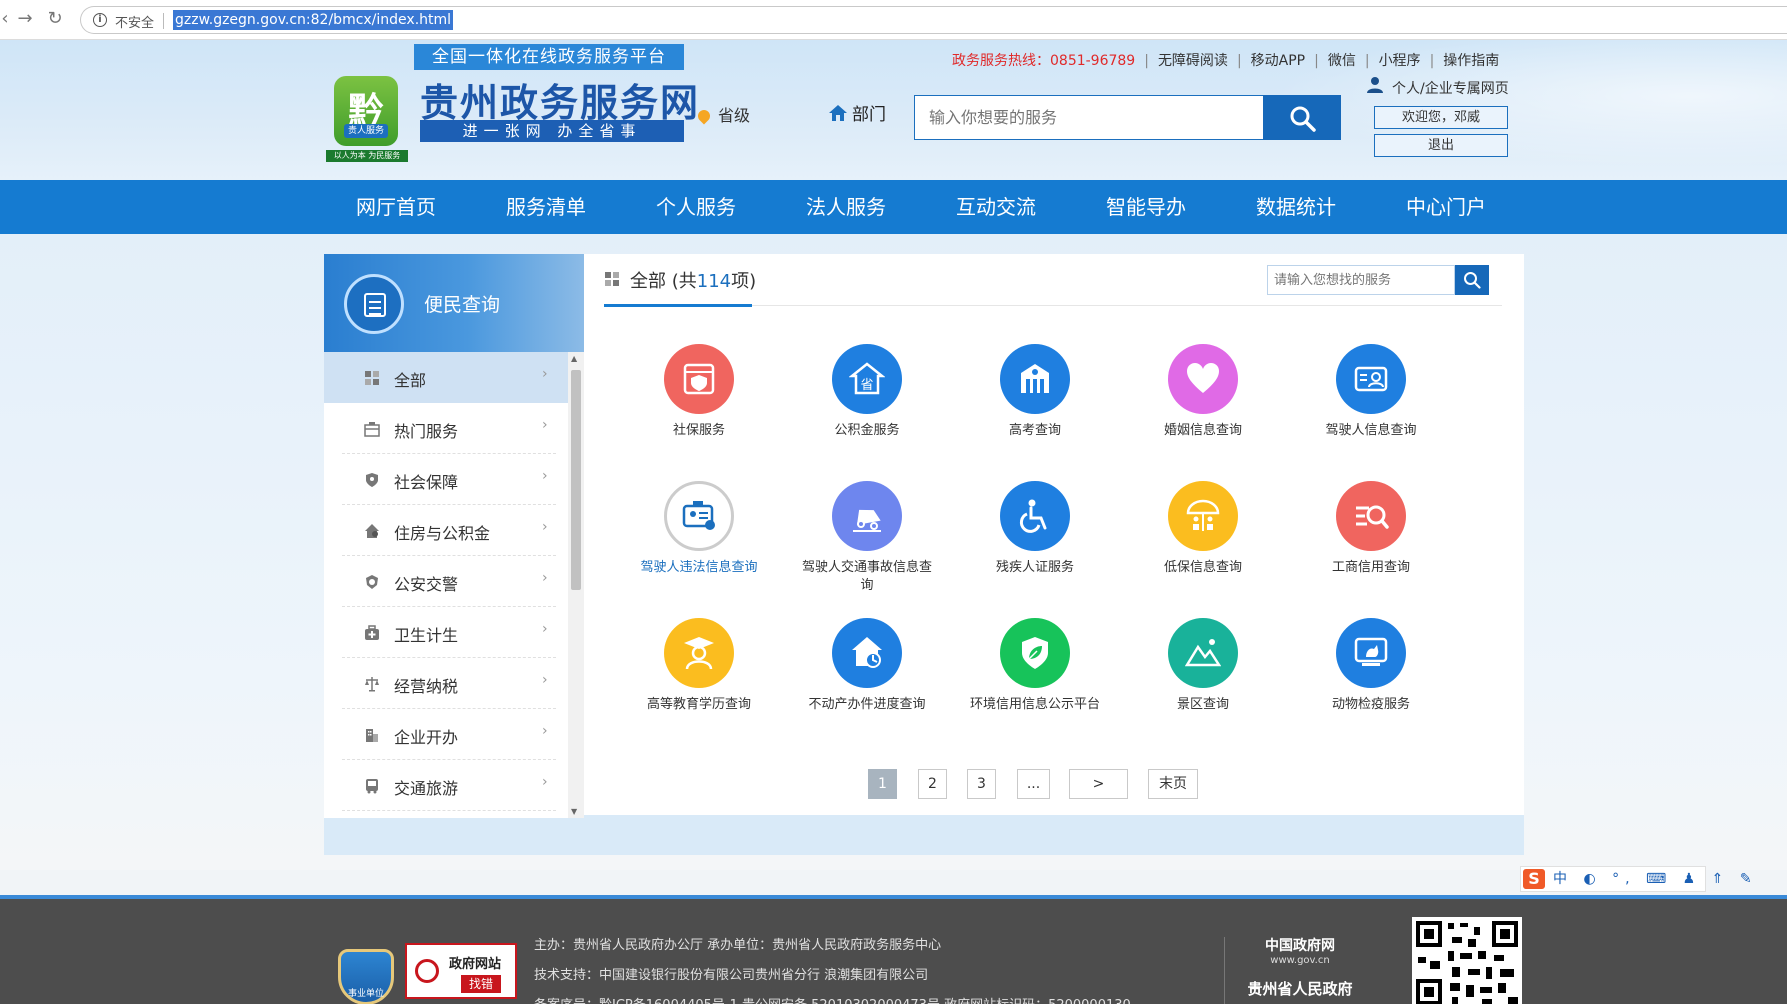 This screenshot has height=1004, width=1787. I want to click on page-3-button: 3, so click(981, 784).